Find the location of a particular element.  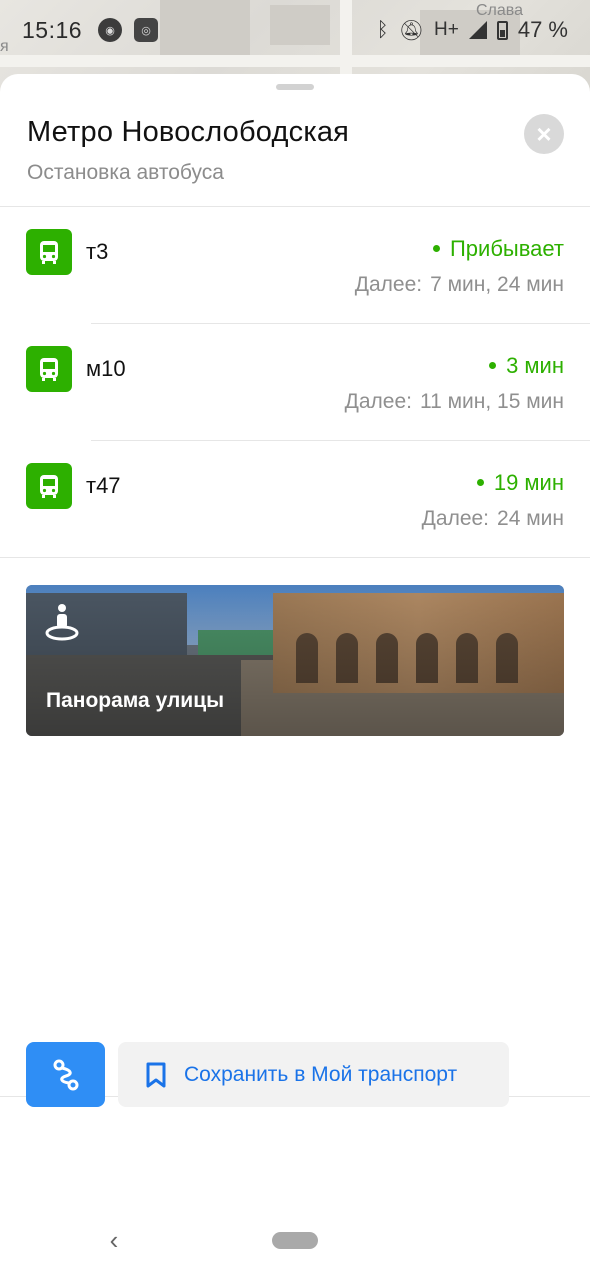

status-time: 15:16 is located at coordinates (52, 29).